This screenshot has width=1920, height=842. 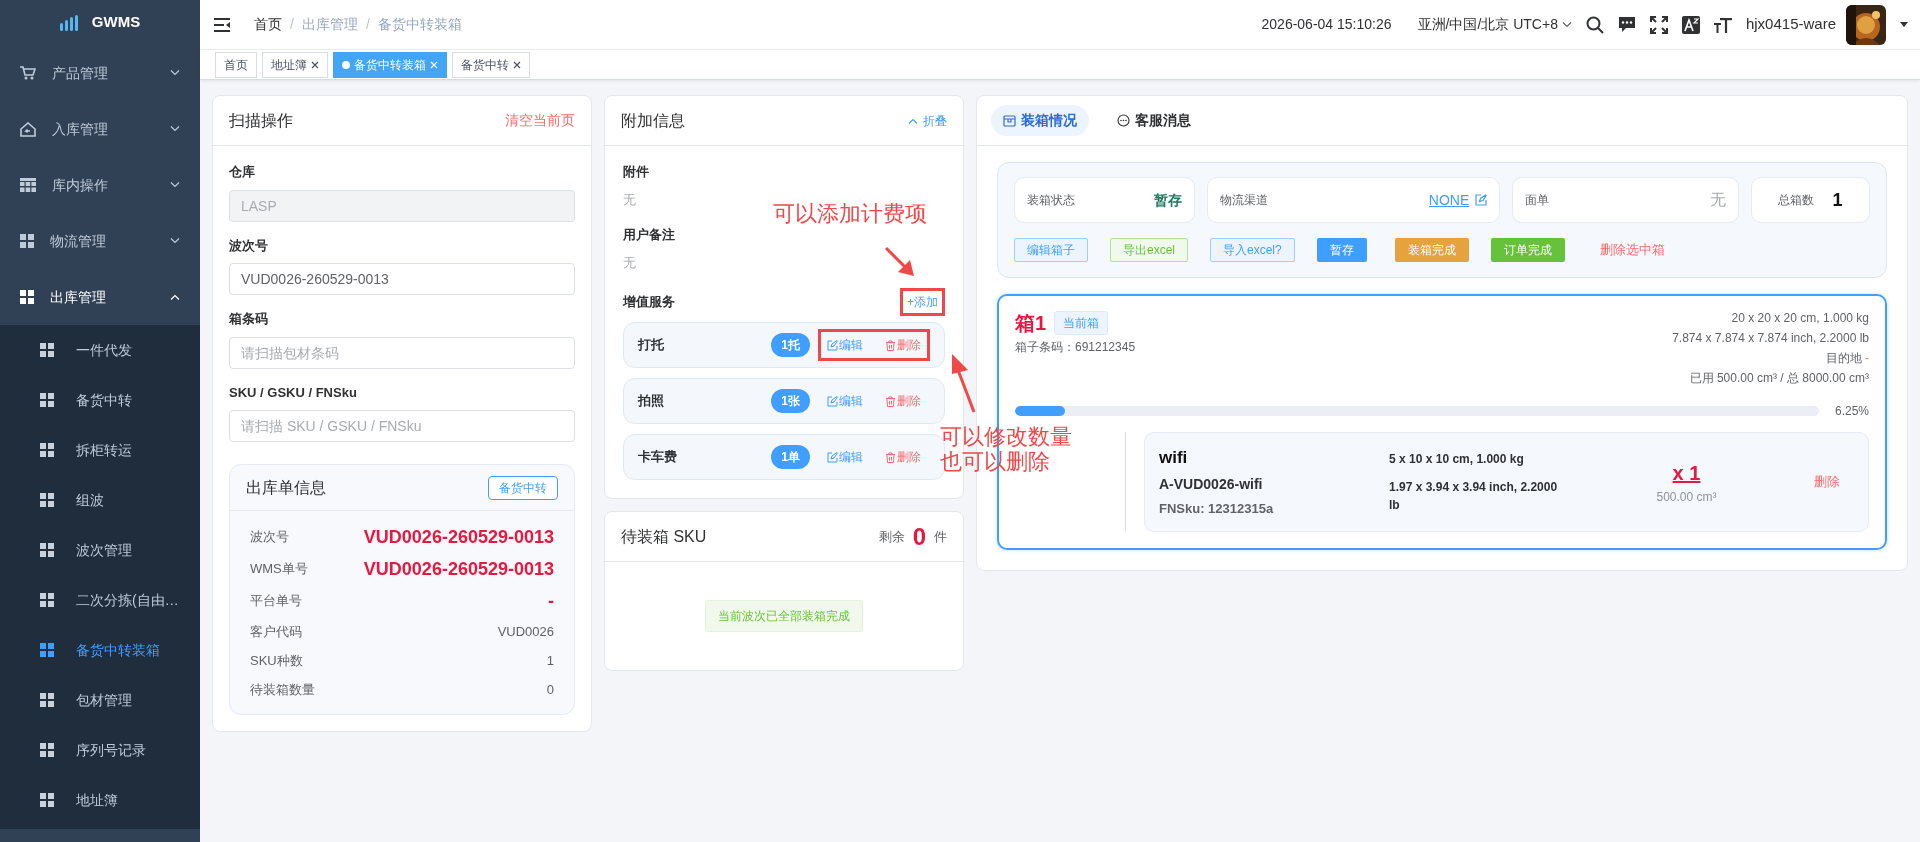 I want to click on input-field: 请扫描 SKU / GSKU / FNSku, so click(x=402, y=426).